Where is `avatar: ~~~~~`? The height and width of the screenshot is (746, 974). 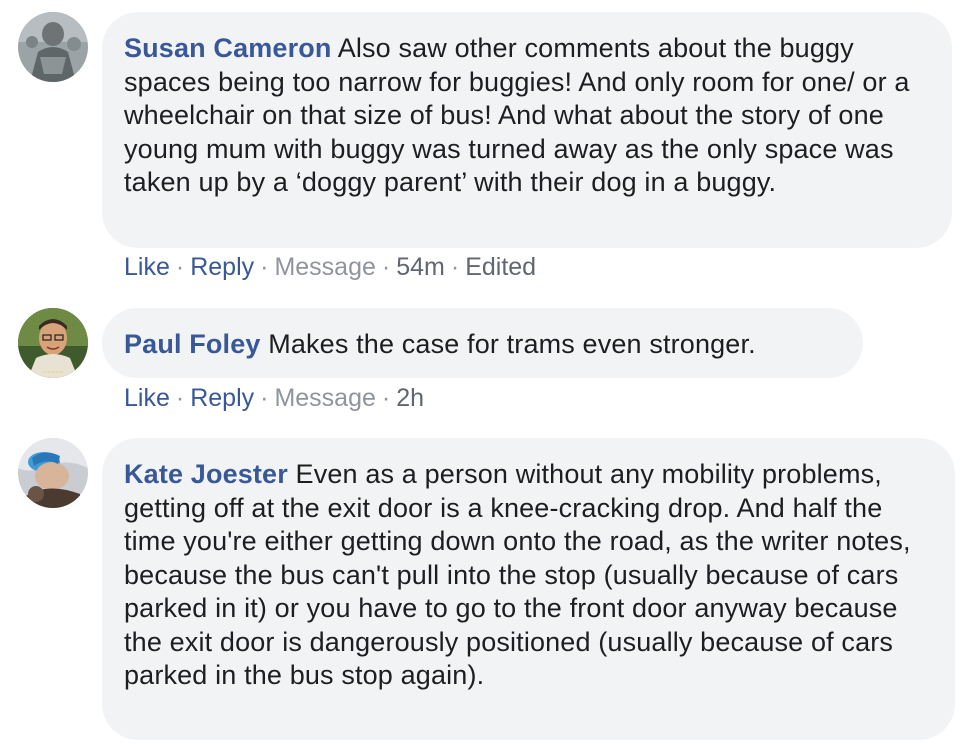 avatar: ~~~~~ is located at coordinates (53, 343).